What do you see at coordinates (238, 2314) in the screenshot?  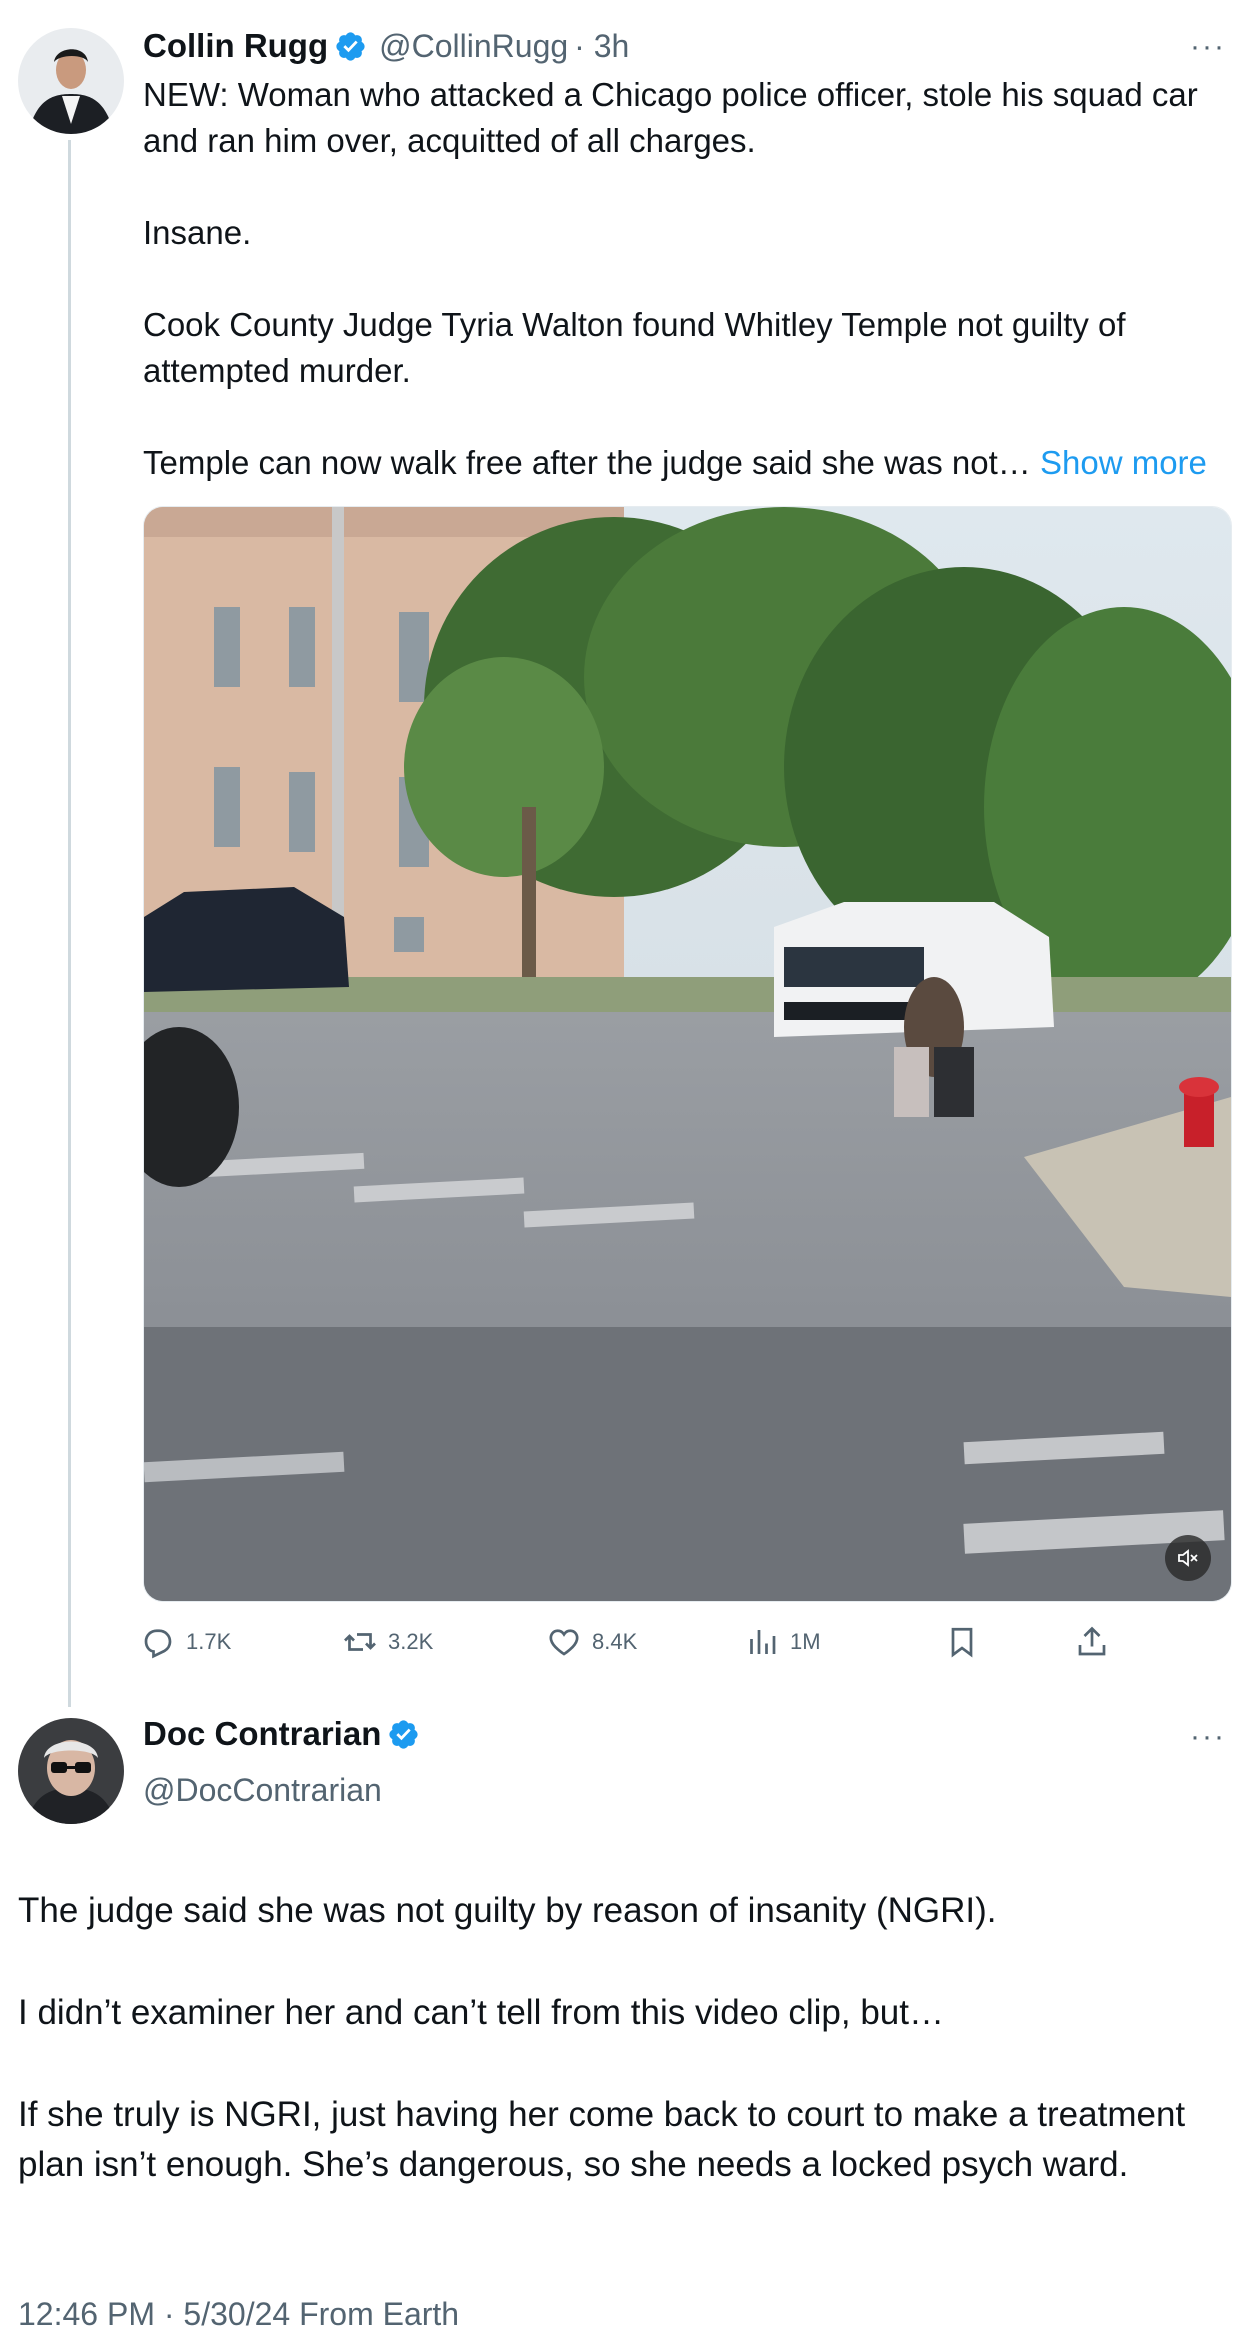 I see `reply-timestamp: 12:46 PM · 5/30/24 From Earth` at bounding box center [238, 2314].